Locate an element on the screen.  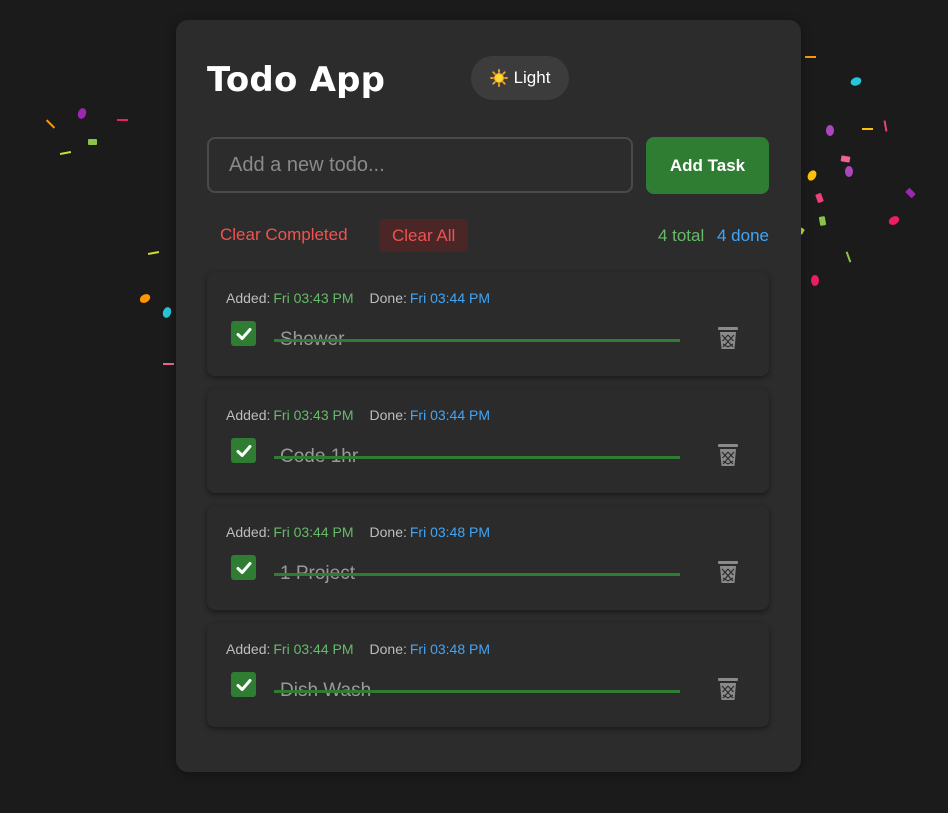
clear-all-button: Clear All is located at coordinates (424, 235).